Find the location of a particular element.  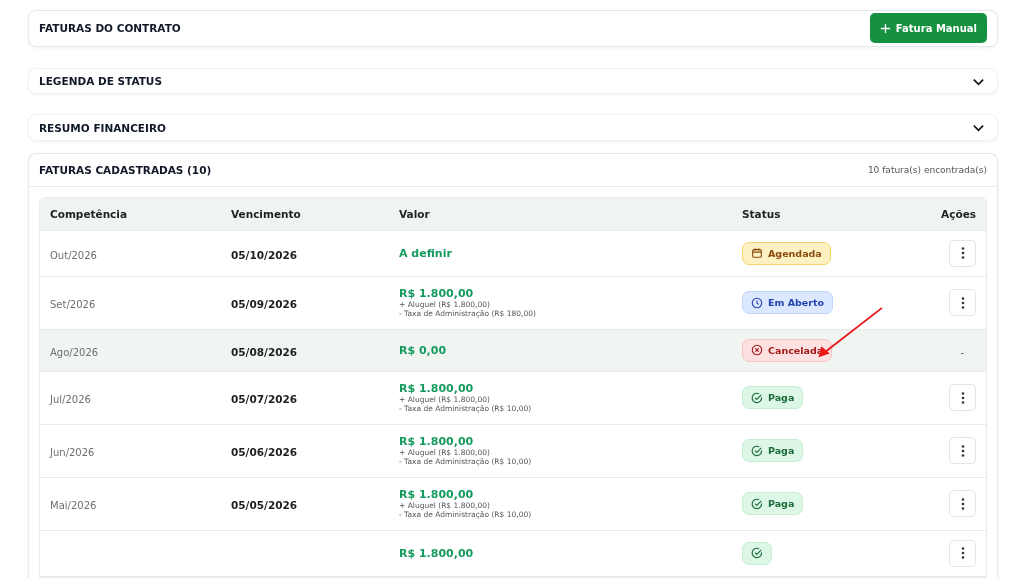

column-header: Status is located at coordinates (762, 214).